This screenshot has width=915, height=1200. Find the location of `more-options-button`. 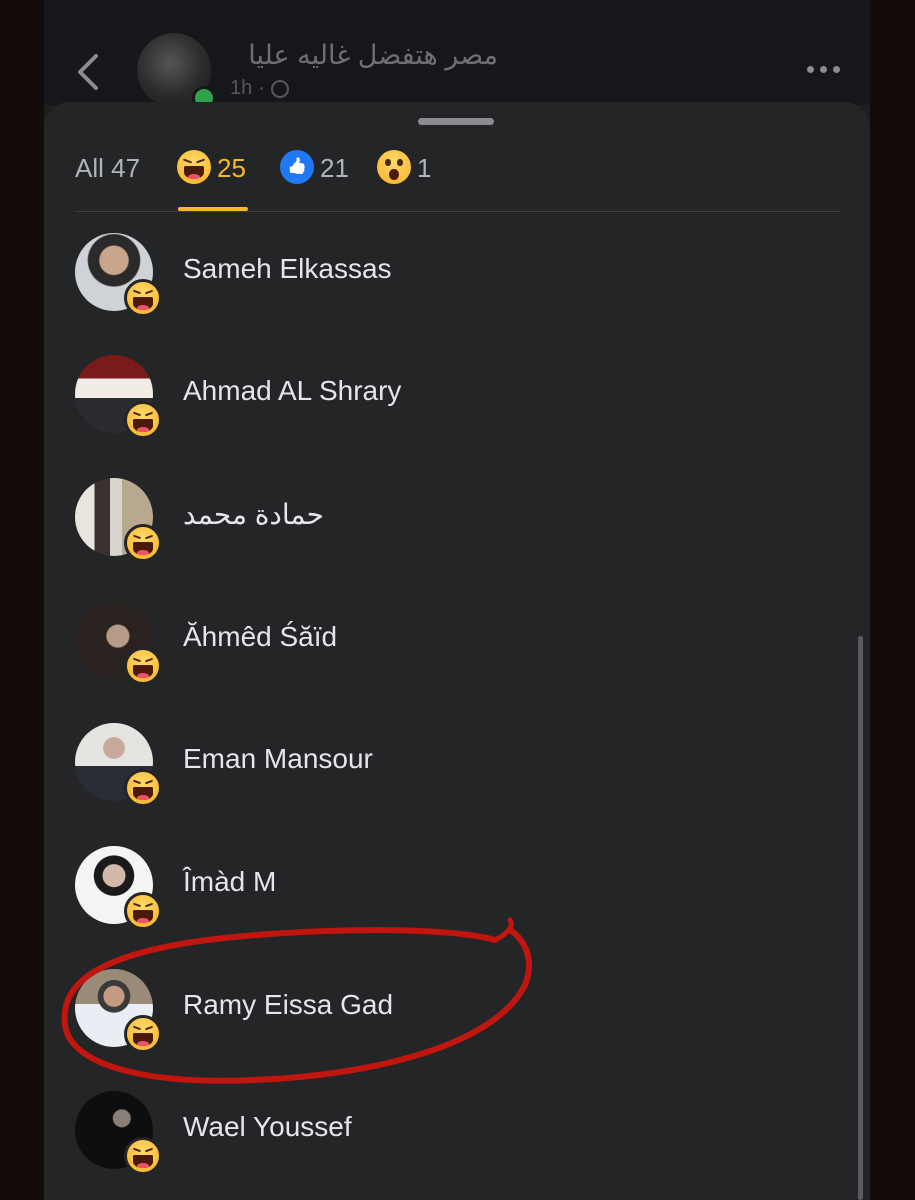

more-options-button is located at coordinates (823, 69).